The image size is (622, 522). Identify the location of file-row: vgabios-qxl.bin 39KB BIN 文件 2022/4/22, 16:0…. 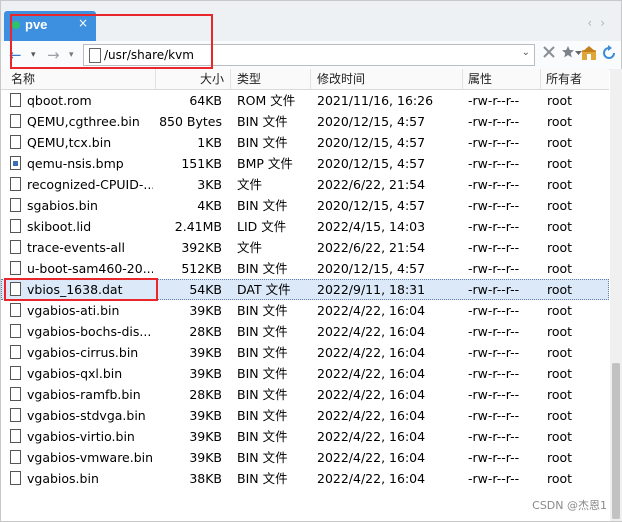
(305, 373).